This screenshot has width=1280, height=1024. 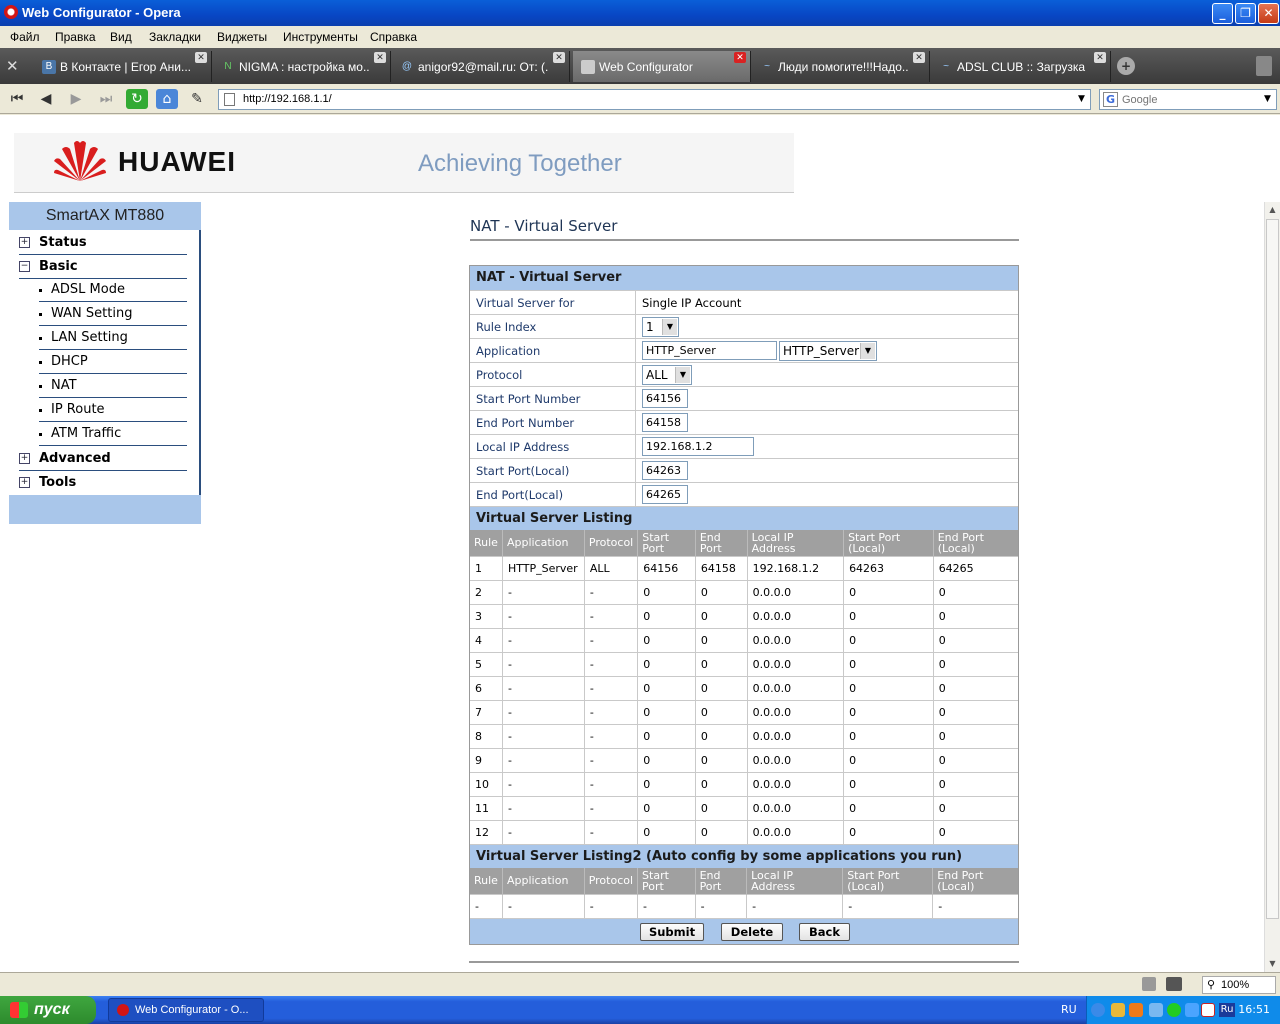 I want to click on table-row: 5- -0 0 0.0.0.0 0 0, so click(x=744, y=663).